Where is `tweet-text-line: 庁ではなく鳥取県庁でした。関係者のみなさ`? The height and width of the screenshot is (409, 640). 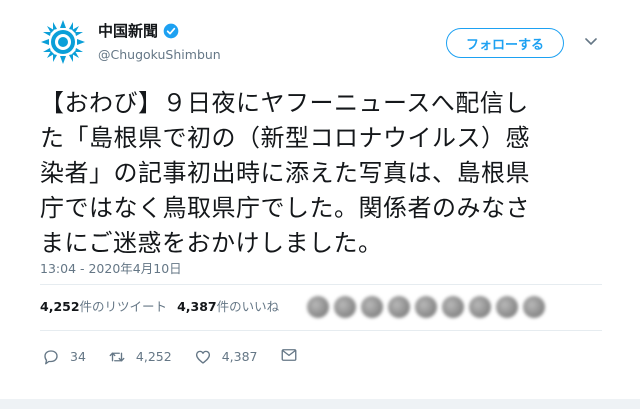 tweet-text-line: 庁ではなく鳥取県庁でした。関係者のみなさ is located at coordinates (285, 208).